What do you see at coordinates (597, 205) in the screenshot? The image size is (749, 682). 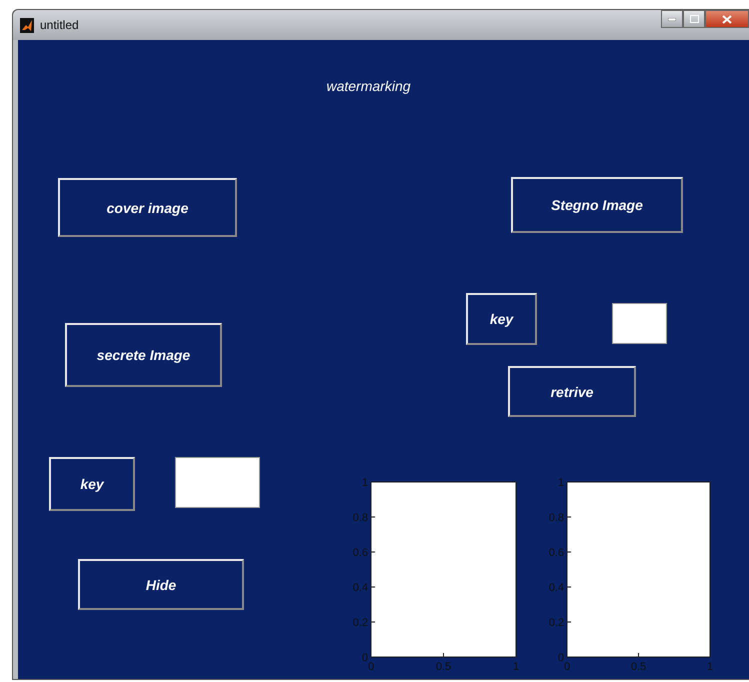 I see `push-button: Stegno Image` at bounding box center [597, 205].